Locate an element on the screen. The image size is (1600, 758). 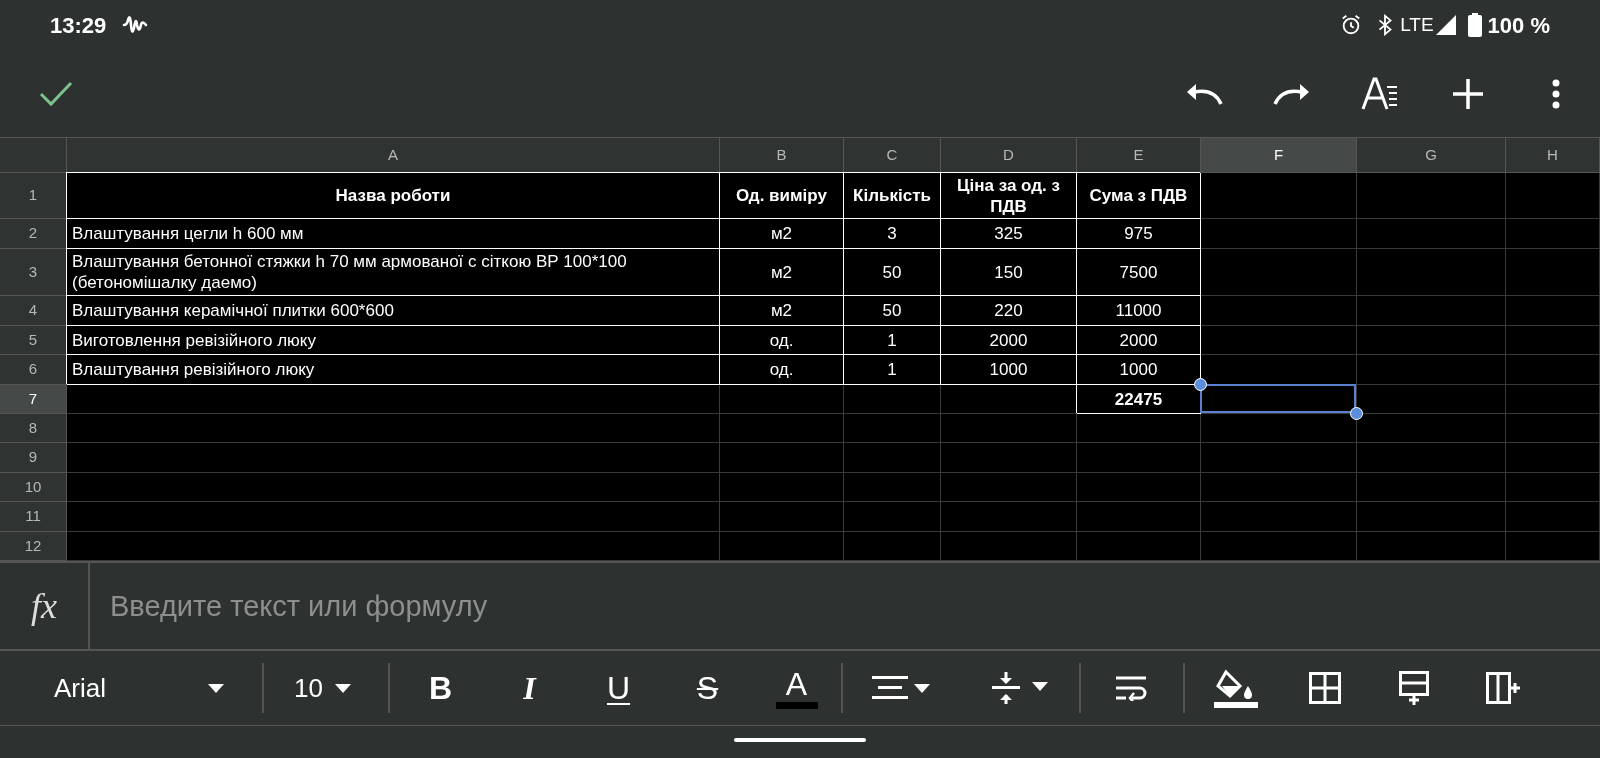
strikethrough-button: S is located at coordinates (707, 688).